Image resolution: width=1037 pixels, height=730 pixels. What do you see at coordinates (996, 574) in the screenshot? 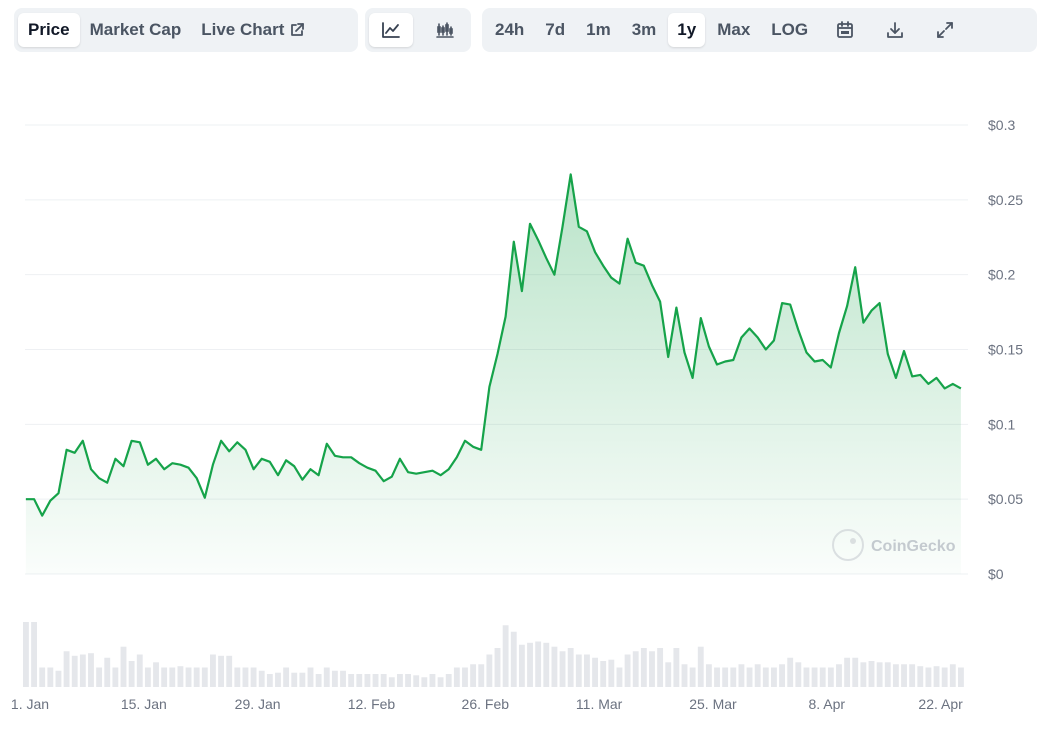
I see `y-tick-label: $0` at bounding box center [996, 574].